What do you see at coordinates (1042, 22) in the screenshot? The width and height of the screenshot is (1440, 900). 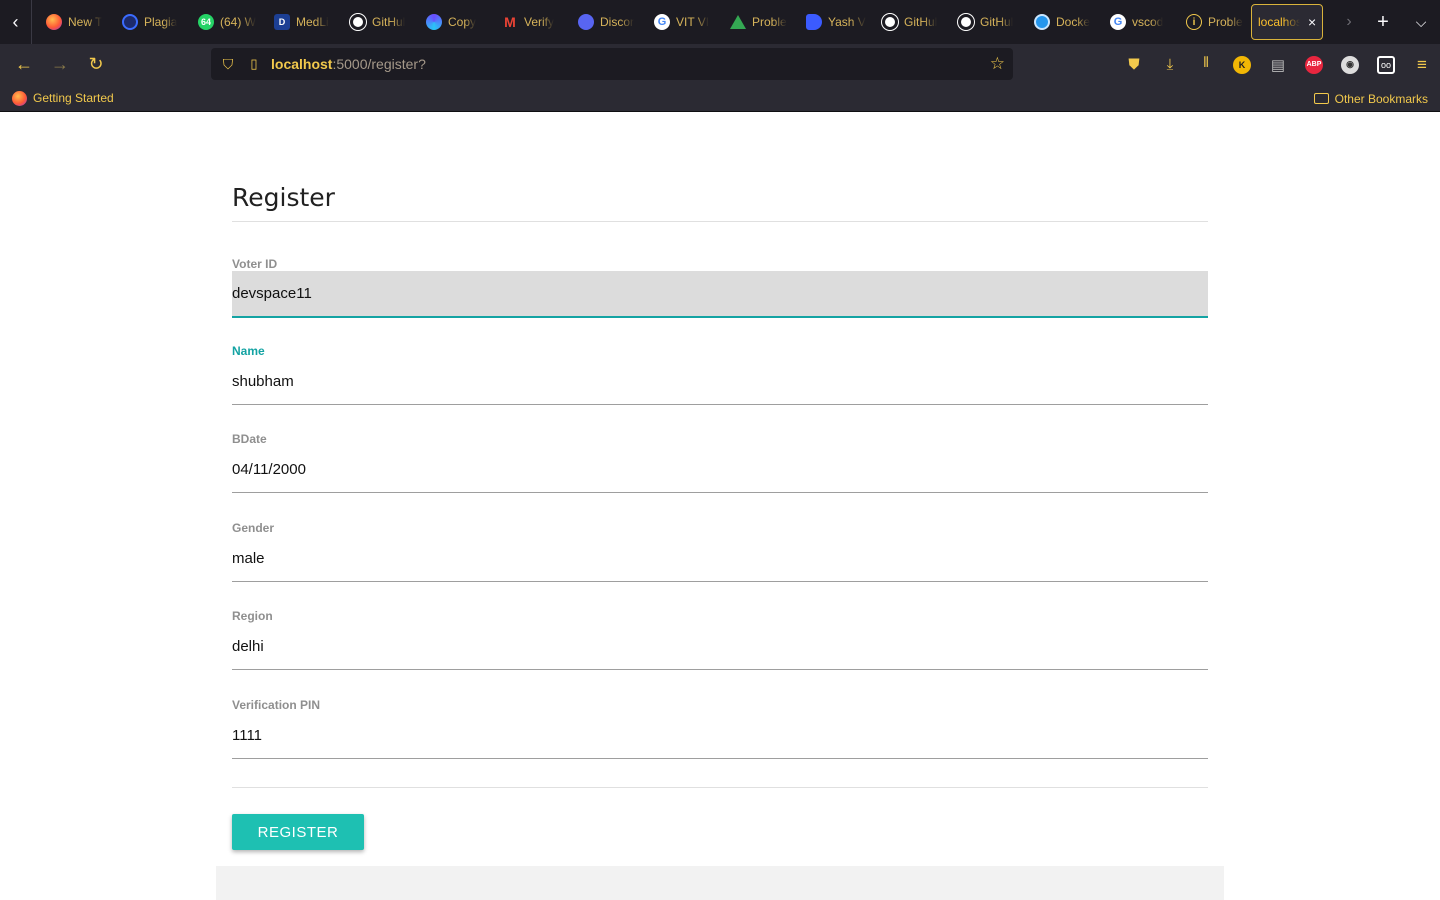 I see `docker-icon` at bounding box center [1042, 22].